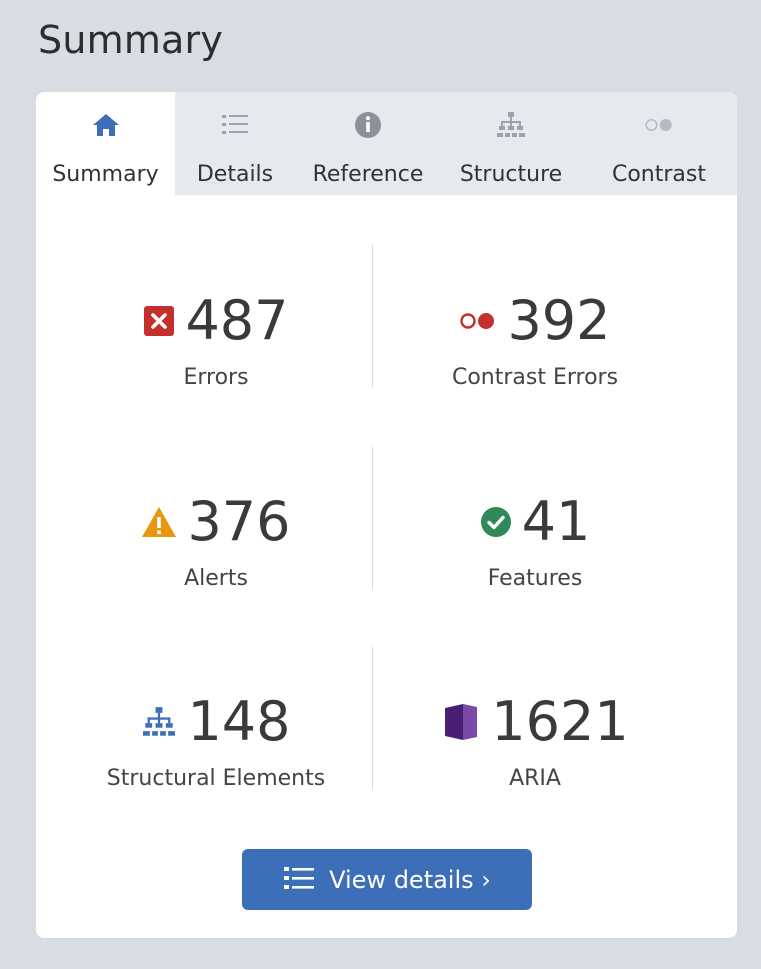 This screenshot has height=969, width=761. What do you see at coordinates (496, 522) in the screenshot?
I see `check-icon` at bounding box center [496, 522].